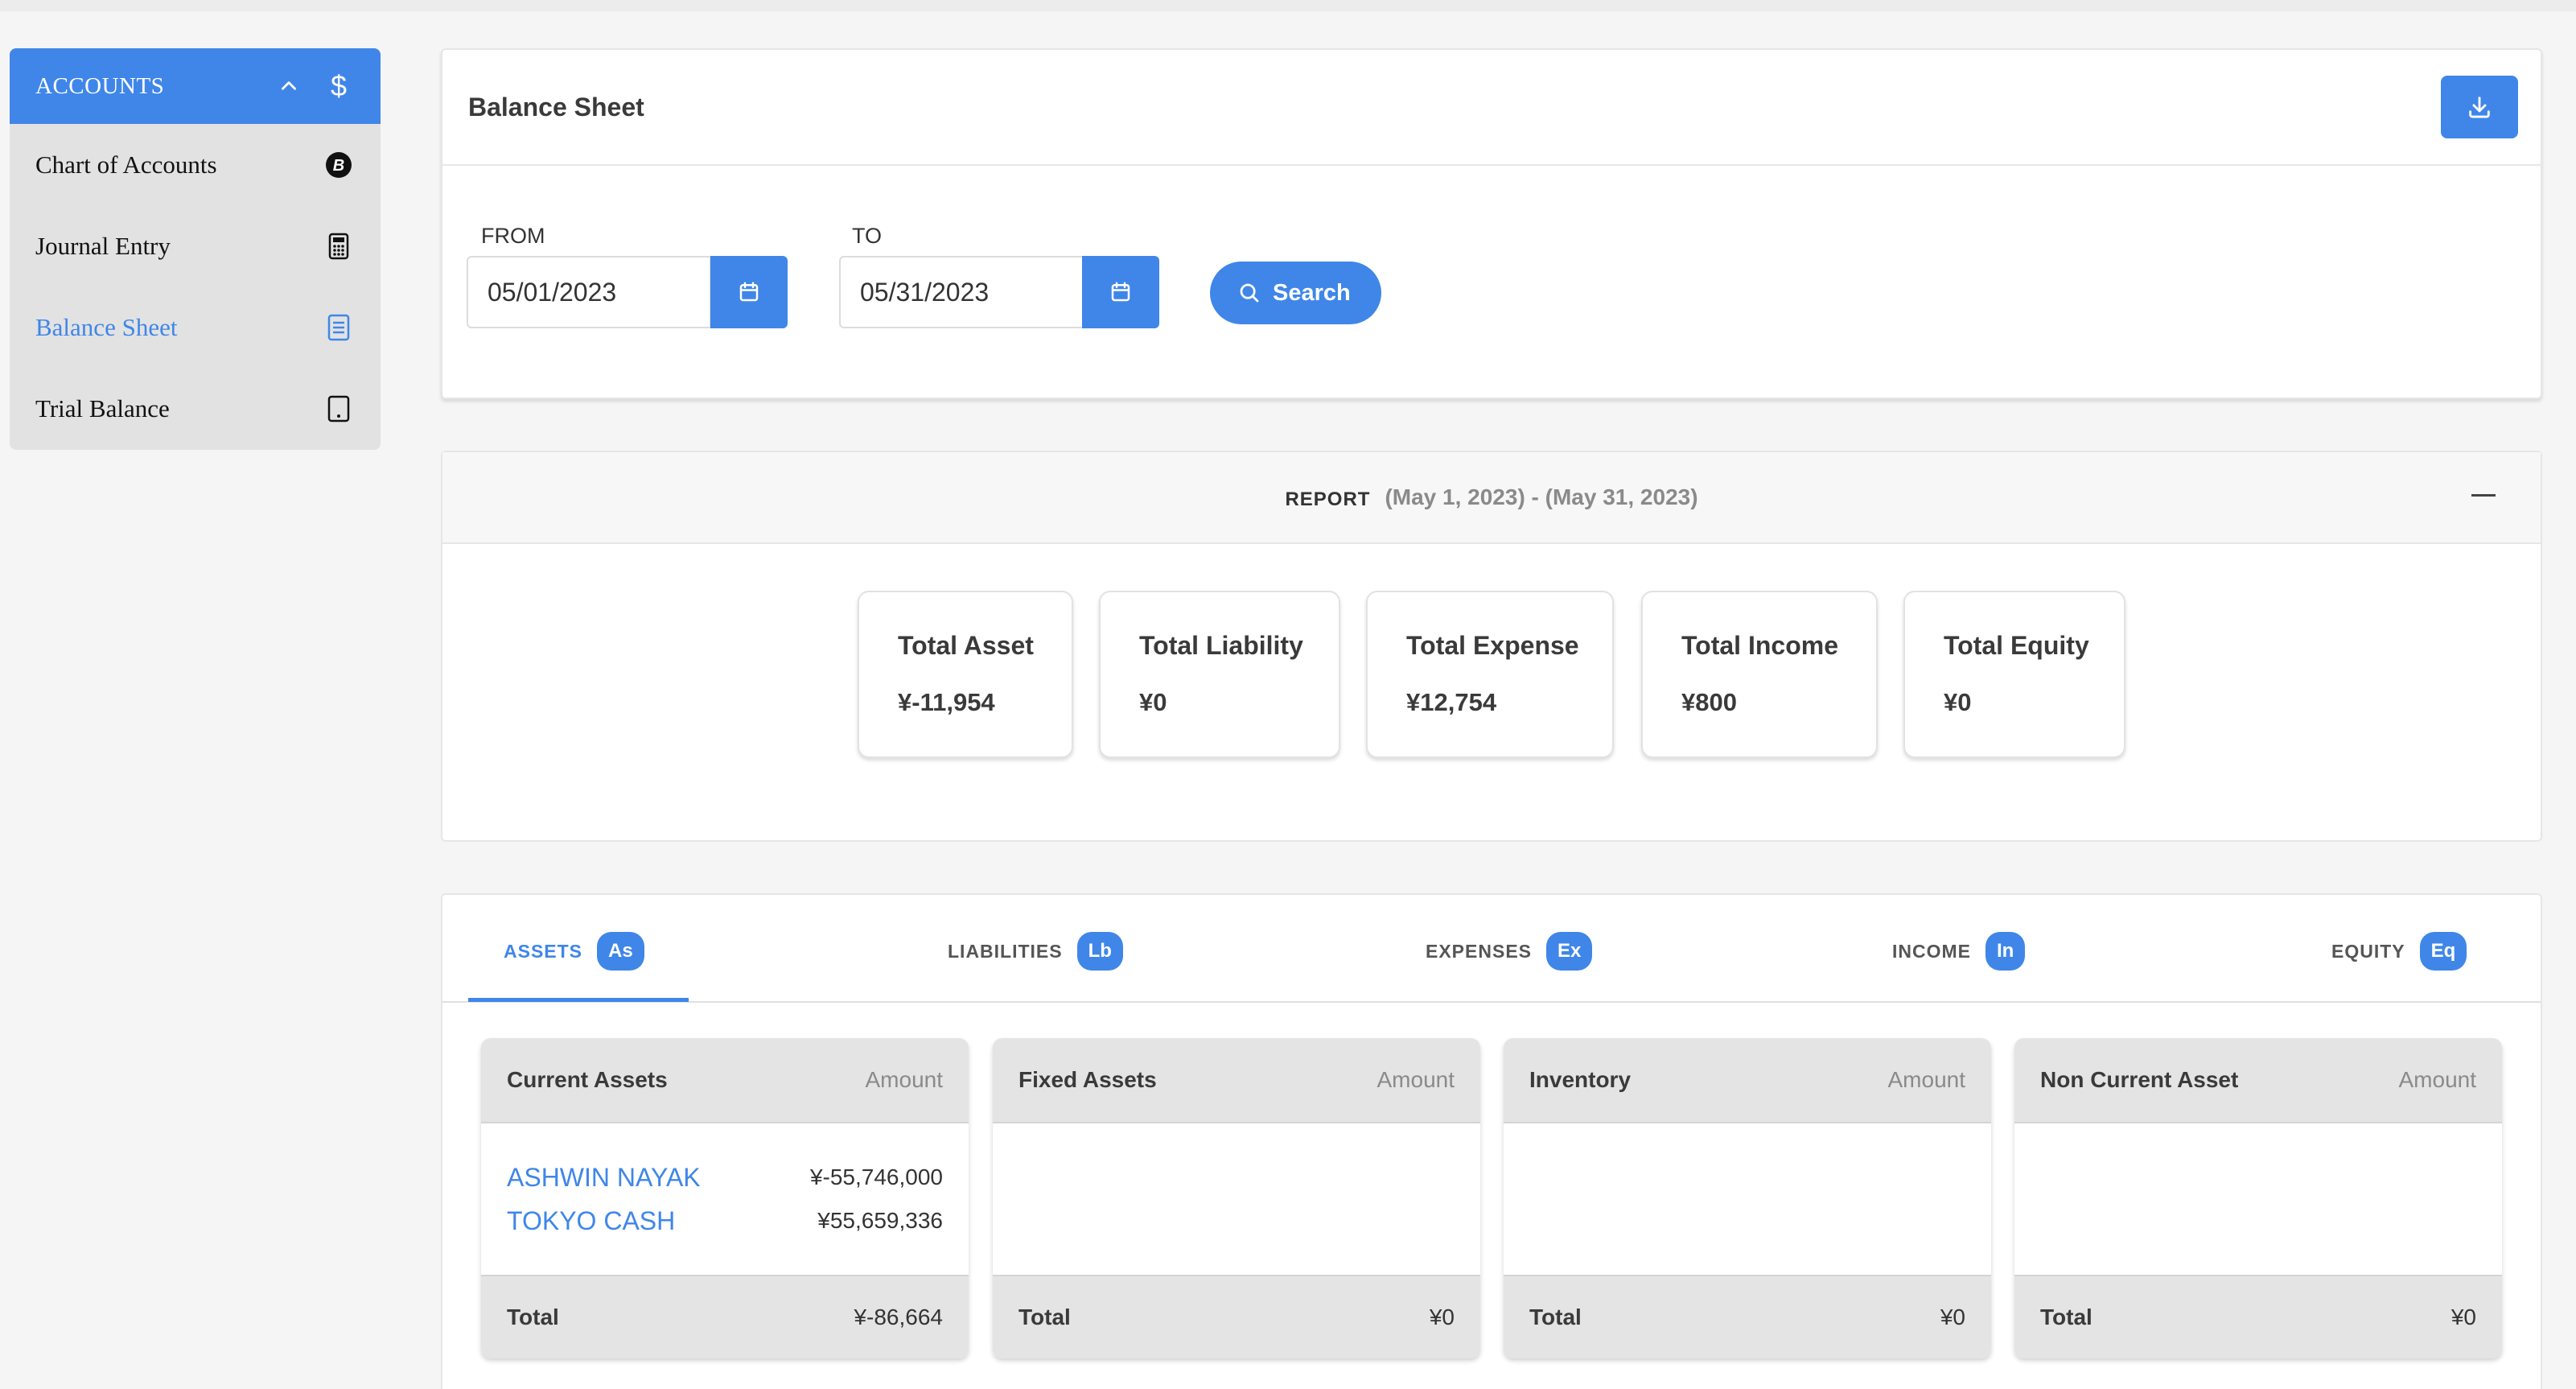 Image resolution: width=2576 pixels, height=1389 pixels. Describe the element at coordinates (126, 164) in the screenshot. I see `sidebar-item-label: Chart of Accounts` at that location.